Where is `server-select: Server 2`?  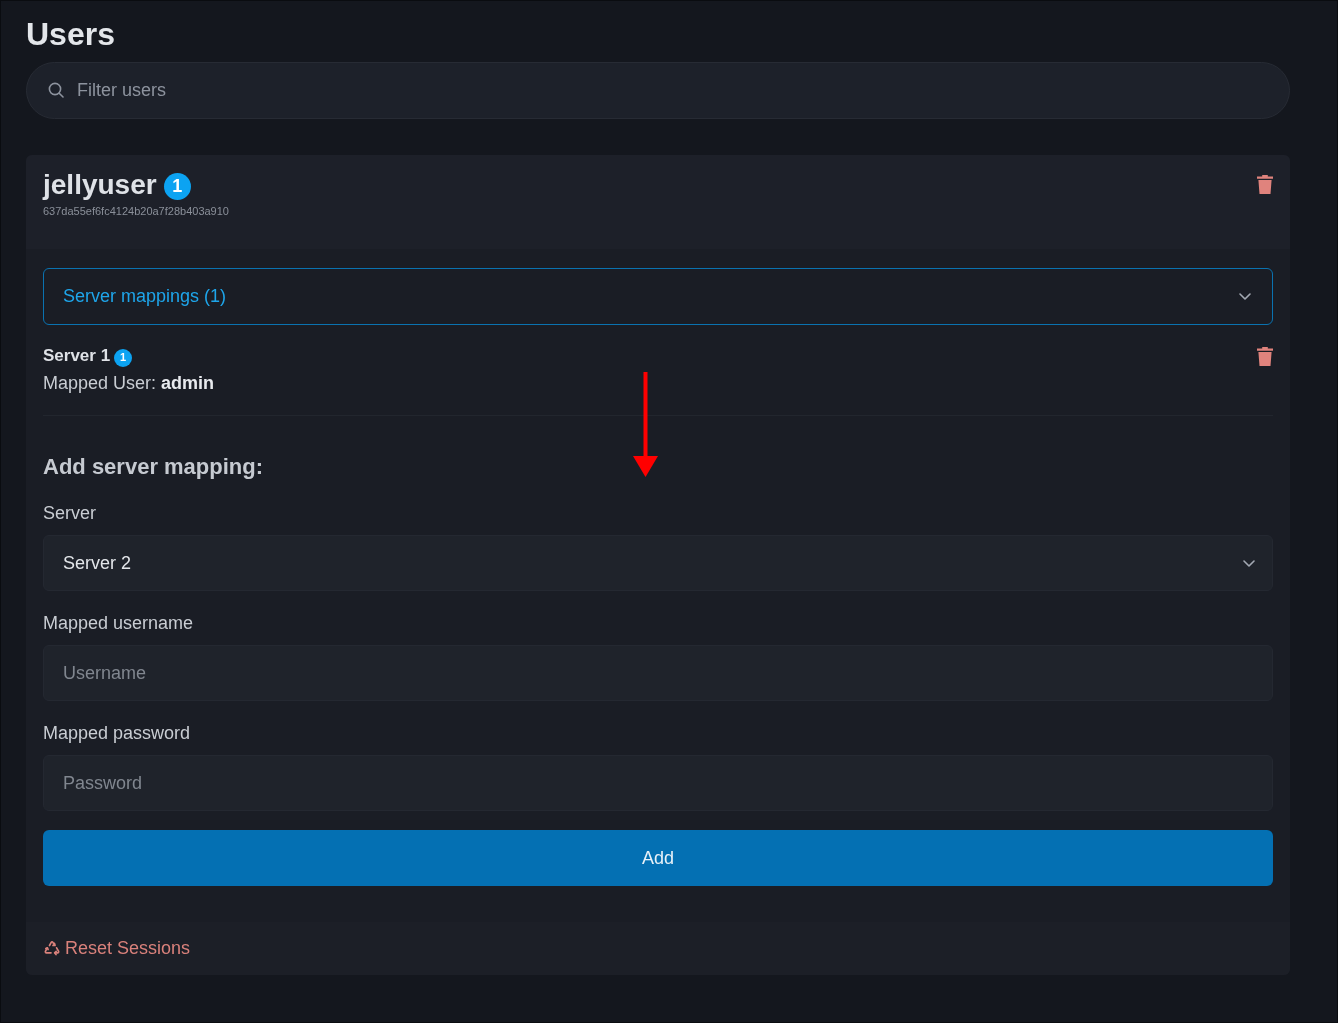 server-select: Server 2 is located at coordinates (658, 563).